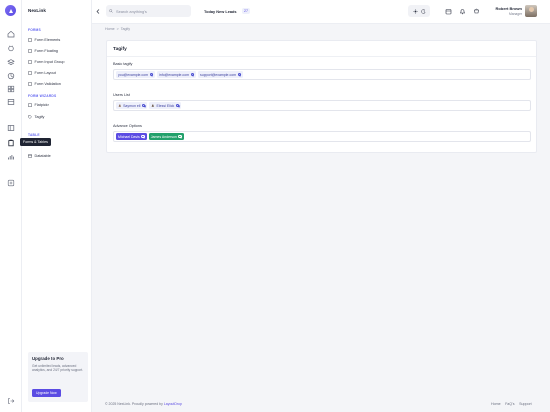 This screenshot has width=550, height=412. I want to click on breadcrumb-home: Home, so click(110, 29).